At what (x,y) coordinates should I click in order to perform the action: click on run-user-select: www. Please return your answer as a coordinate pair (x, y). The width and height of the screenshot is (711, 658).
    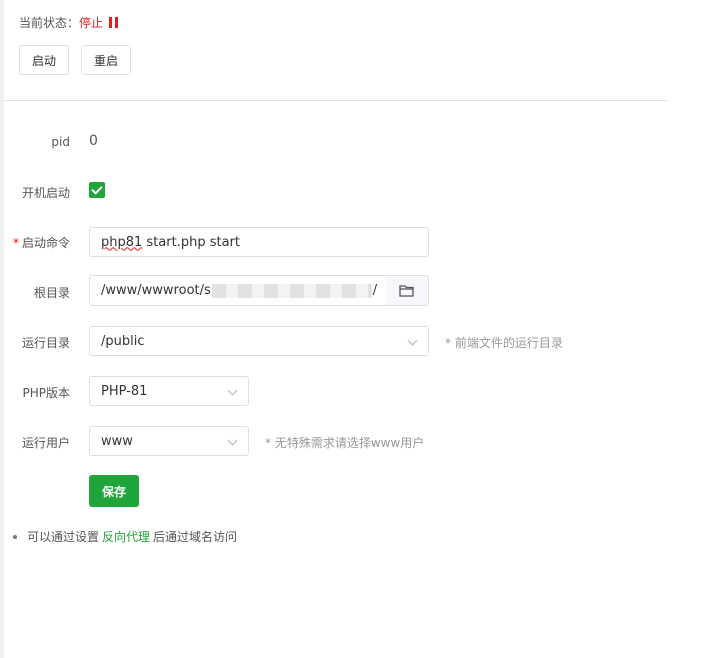
    Looking at the image, I should click on (169, 441).